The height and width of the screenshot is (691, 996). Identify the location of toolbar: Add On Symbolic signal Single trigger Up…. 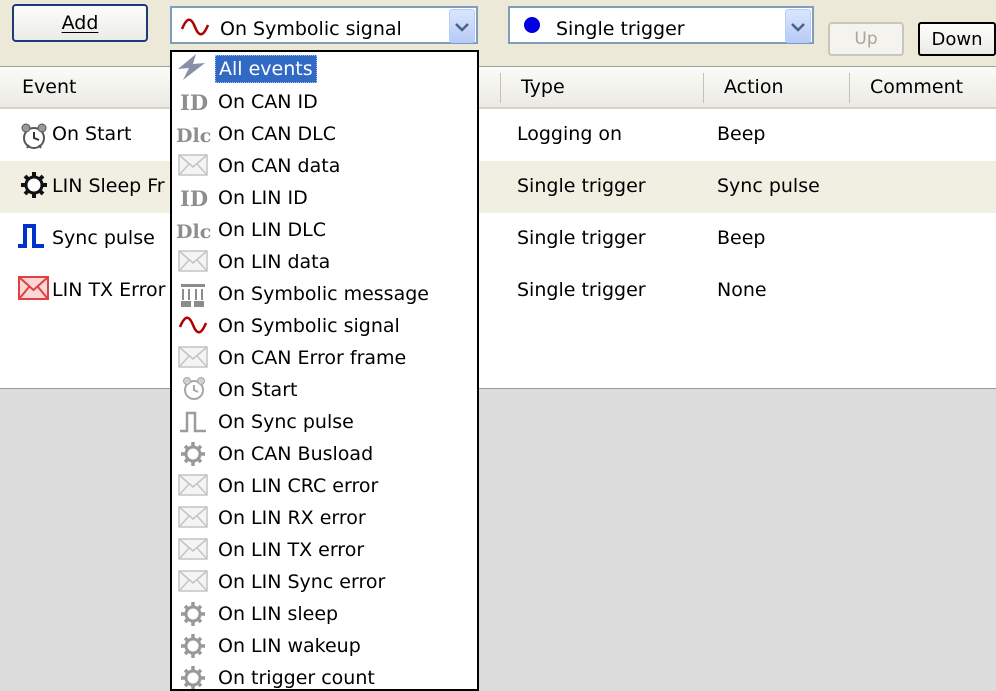
(498, 33).